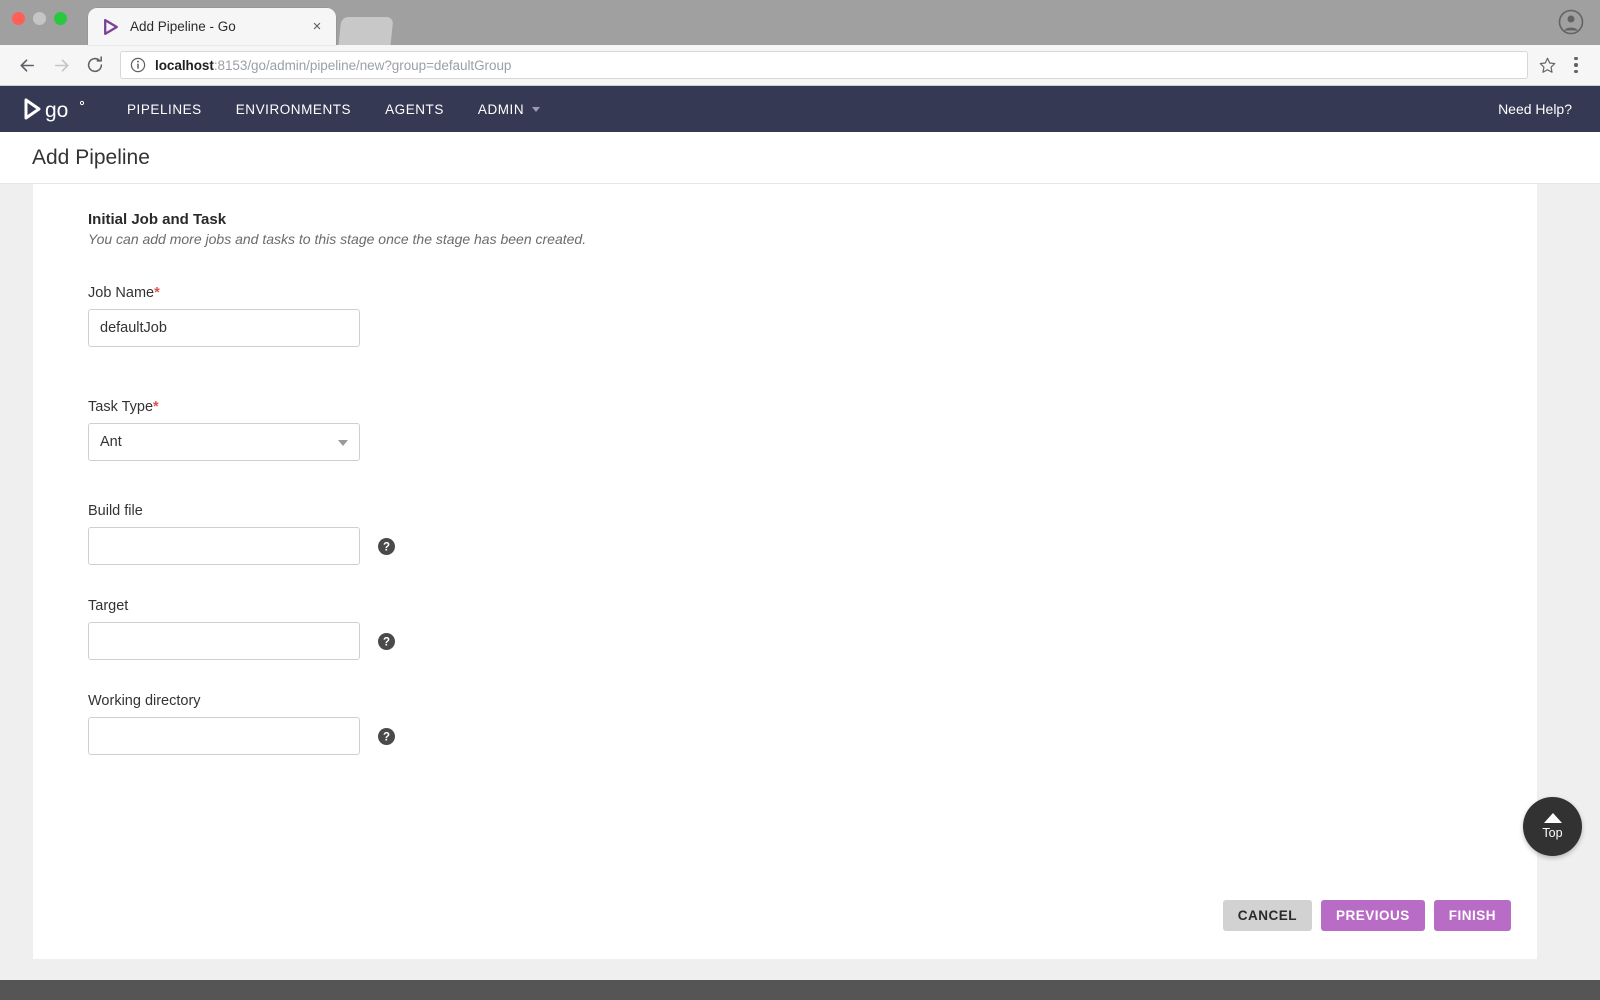  I want to click on job-name-label-text: Job Name, so click(121, 293).